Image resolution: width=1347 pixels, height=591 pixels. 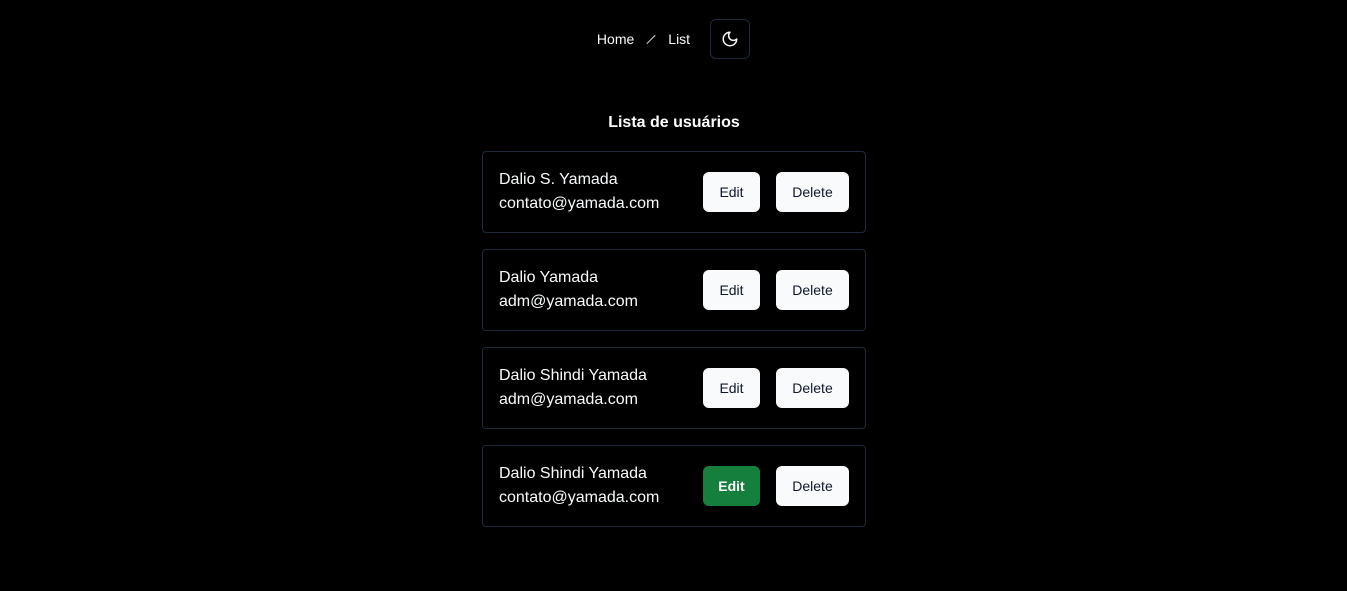 What do you see at coordinates (601, 290) in the screenshot?
I see `user-info: Dalio Yamada adm@yamada.com` at bounding box center [601, 290].